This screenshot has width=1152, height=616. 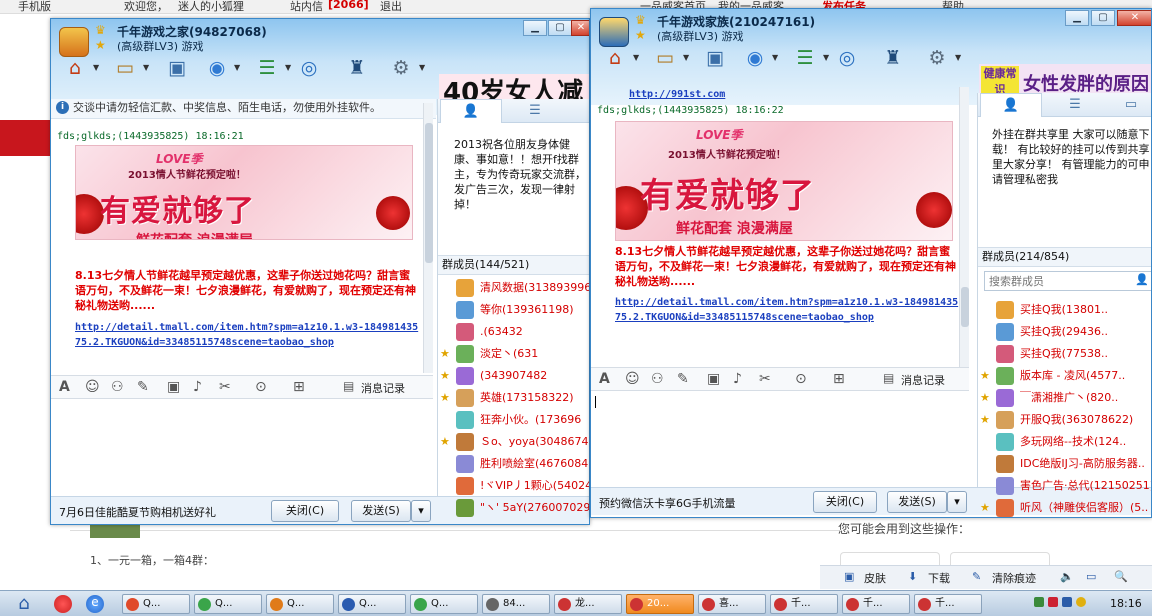 What do you see at coordinates (95, 604) in the screenshot?
I see `browser-icon: e` at bounding box center [95, 604].